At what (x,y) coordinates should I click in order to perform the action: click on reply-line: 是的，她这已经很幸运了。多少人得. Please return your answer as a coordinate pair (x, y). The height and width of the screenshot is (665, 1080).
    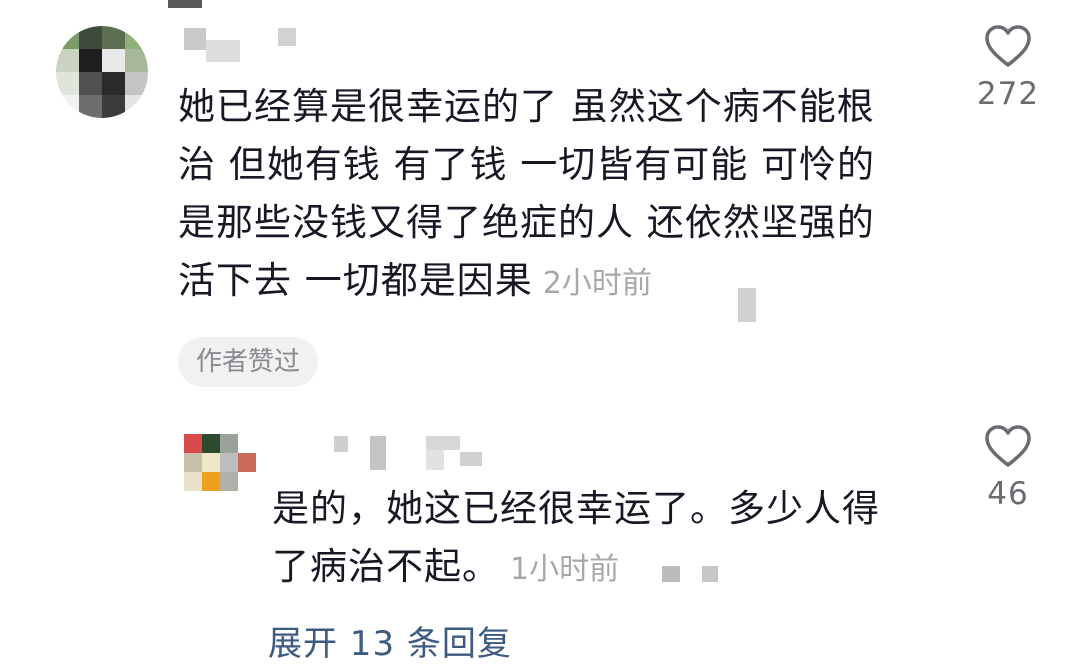
    Looking at the image, I should click on (576, 508).